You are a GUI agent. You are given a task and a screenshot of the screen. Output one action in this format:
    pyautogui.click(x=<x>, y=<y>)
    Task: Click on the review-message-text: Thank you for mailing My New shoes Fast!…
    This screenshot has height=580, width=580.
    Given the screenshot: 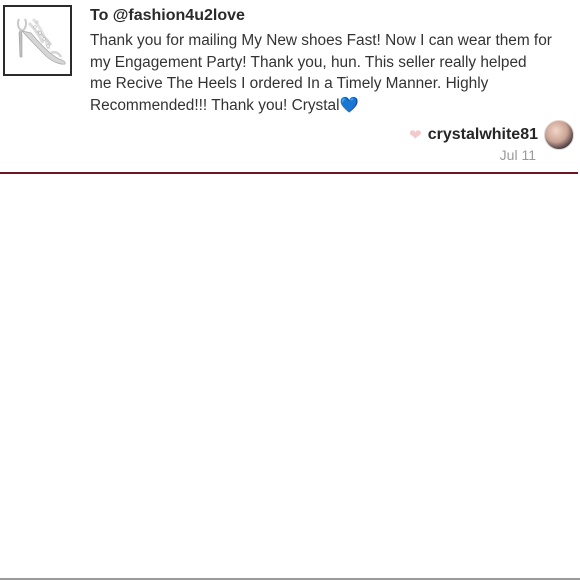 What is the action you would take?
    pyautogui.click(x=321, y=73)
    